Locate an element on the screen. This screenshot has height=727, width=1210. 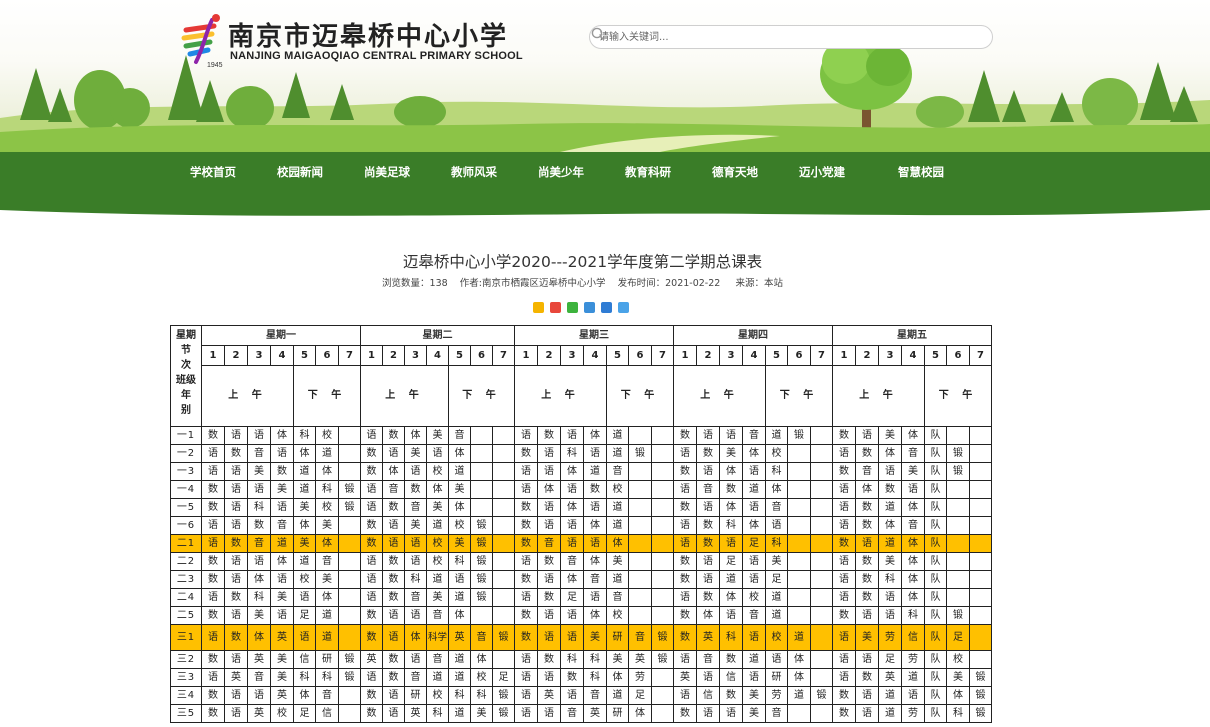
header-row-periods: 12345671234567123456712345671234567 is located at coordinates (581, 355).